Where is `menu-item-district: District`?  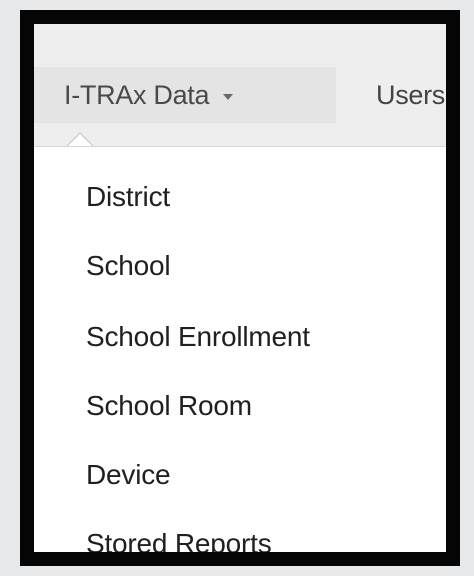 menu-item-district: District is located at coordinates (128, 197).